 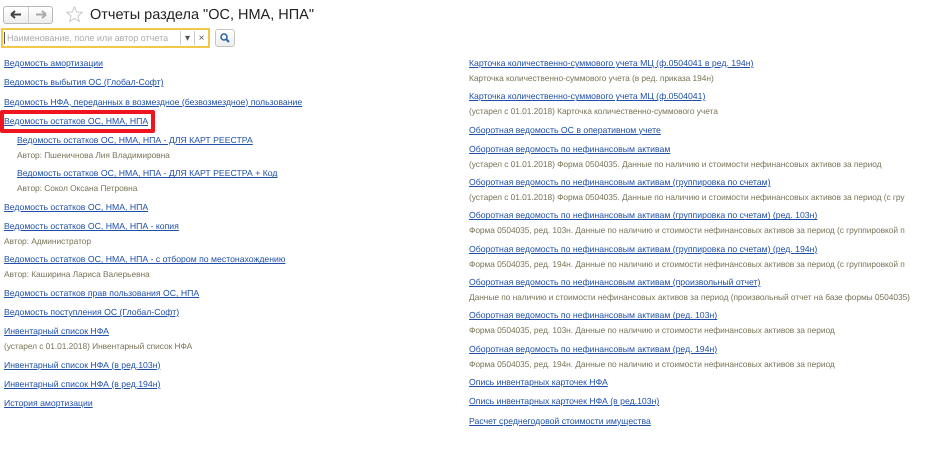 What do you see at coordinates (690, 297) in the screenshot?
I see `report-description: Данные по наличию и стоимости нефинансовых активов за период (произвольный отчет на базе формы 0504035)` at bounding box center [690, 297].